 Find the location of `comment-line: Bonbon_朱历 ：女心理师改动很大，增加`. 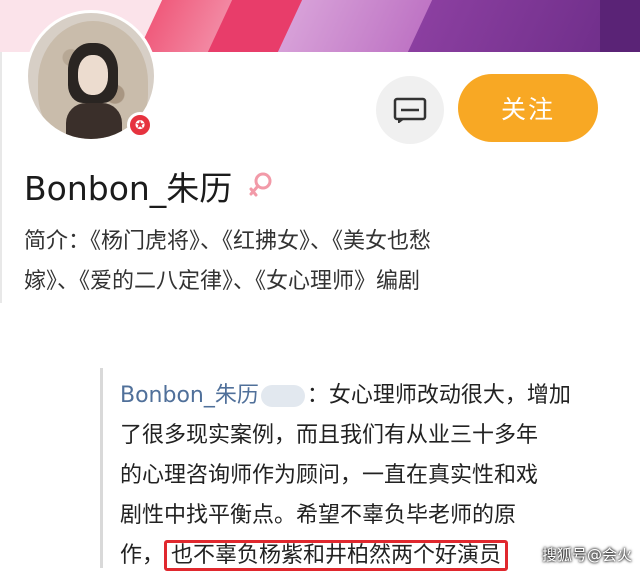

comment-line: Bonbon_朱历 ：女心理师改动很大，增加 is located at coordinates (365, 396).